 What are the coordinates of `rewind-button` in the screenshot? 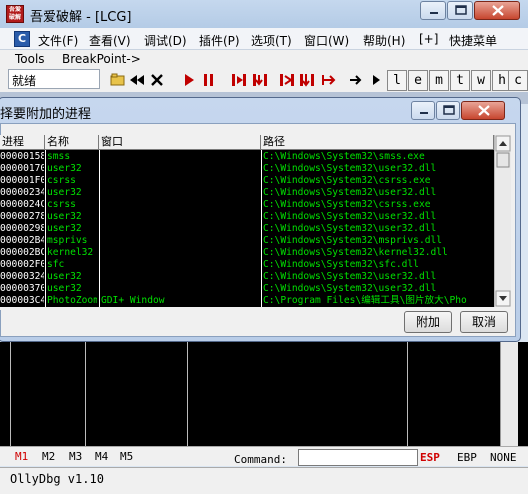 It's located at (137, 80).